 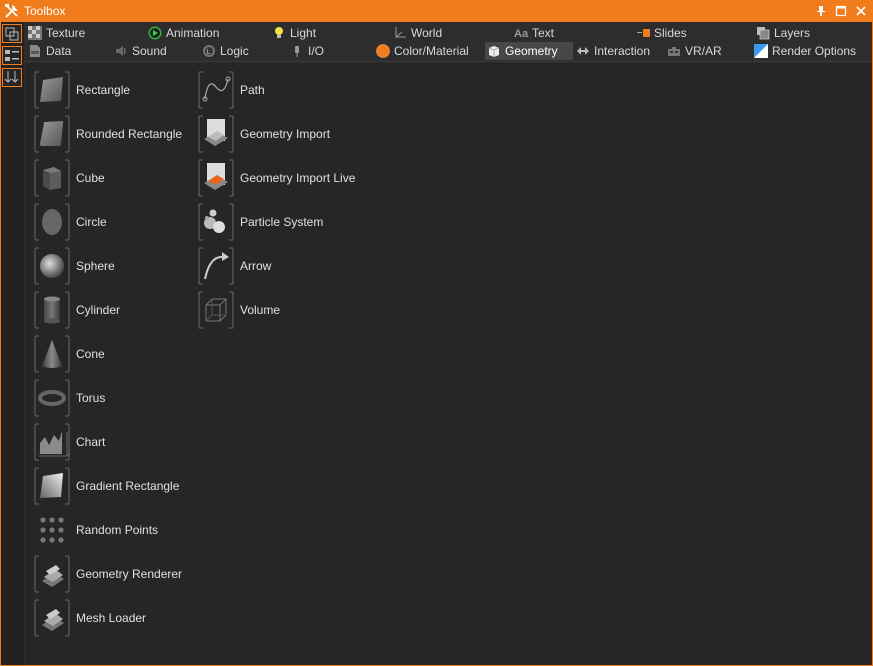 I want to click on vr-icon, so click(x=674, y=51).